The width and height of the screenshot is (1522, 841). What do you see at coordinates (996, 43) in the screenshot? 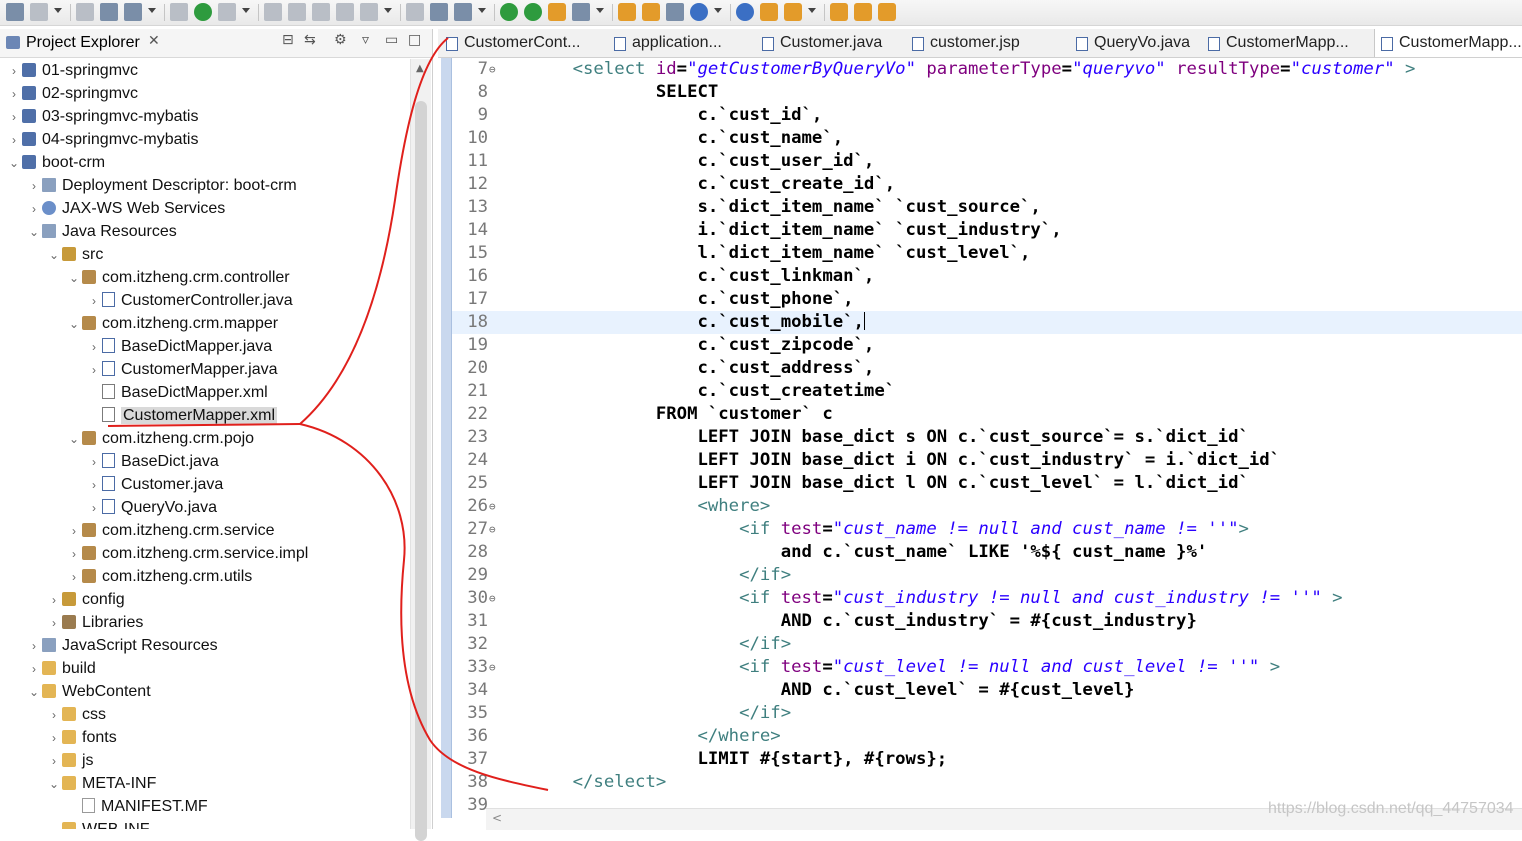
I see `editor-tab: customer.jsp` at bounding box center [996, 43].